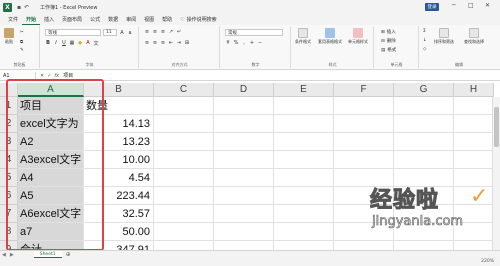 The width and height of the screenshot is (500, 266). I want to click on bold-icon: B, so click(48, 43).